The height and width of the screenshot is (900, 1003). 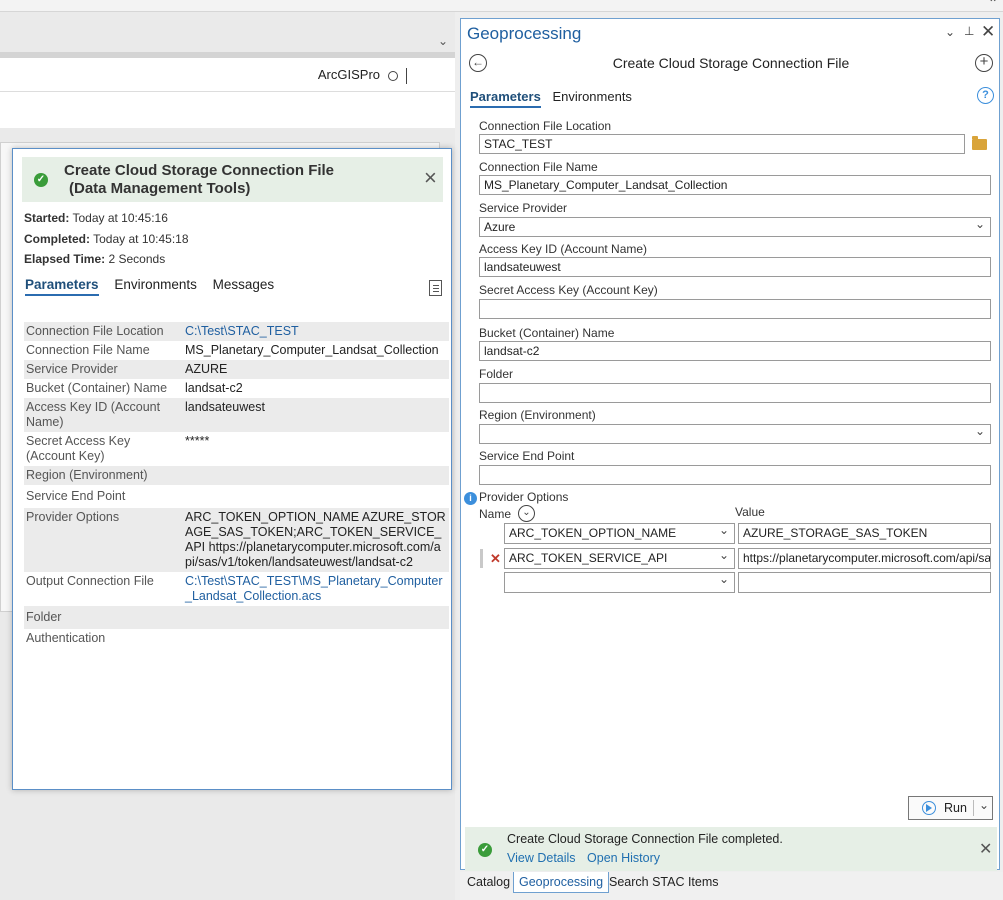 What do you see at coordinates (495, 514) in the screenshot?
I see `name-column-header: Name` at bounding box center [495, 514].